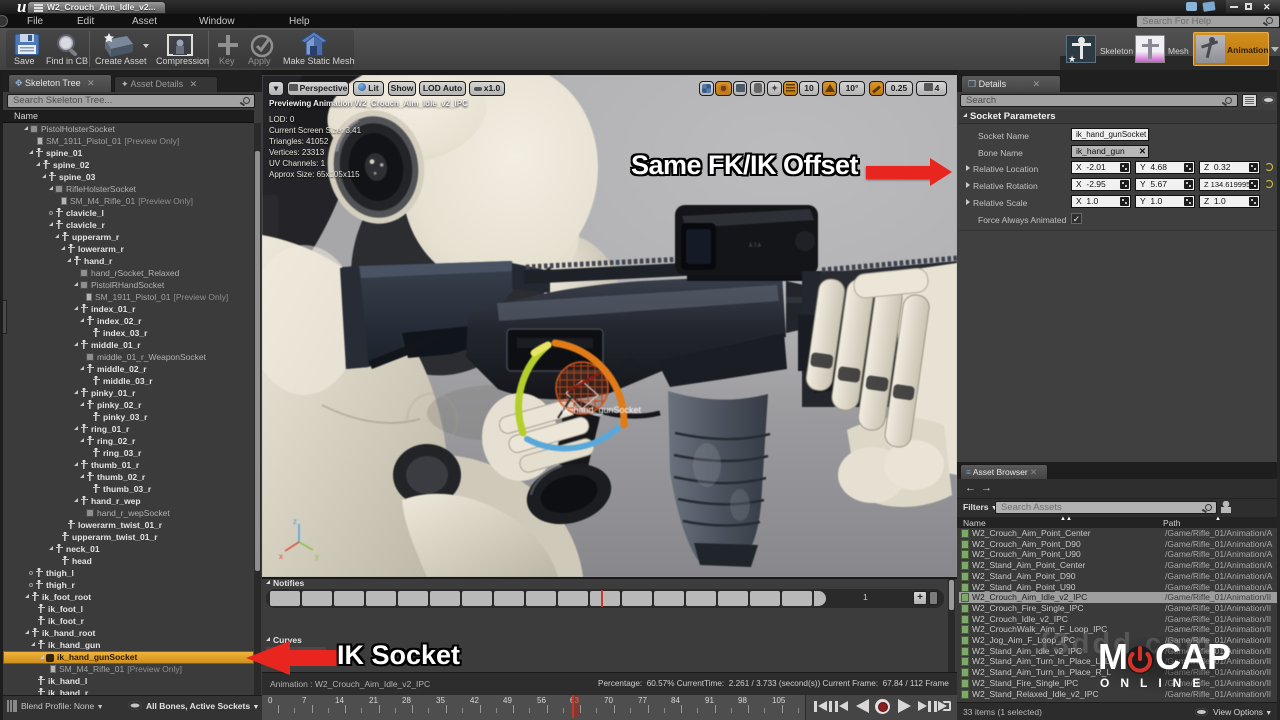 This screenshot has height=720, width=1280. What do you see at coordinates (295, 521) in the screenshot?
I see `svg-text: z` at bounding box center [295, 521].